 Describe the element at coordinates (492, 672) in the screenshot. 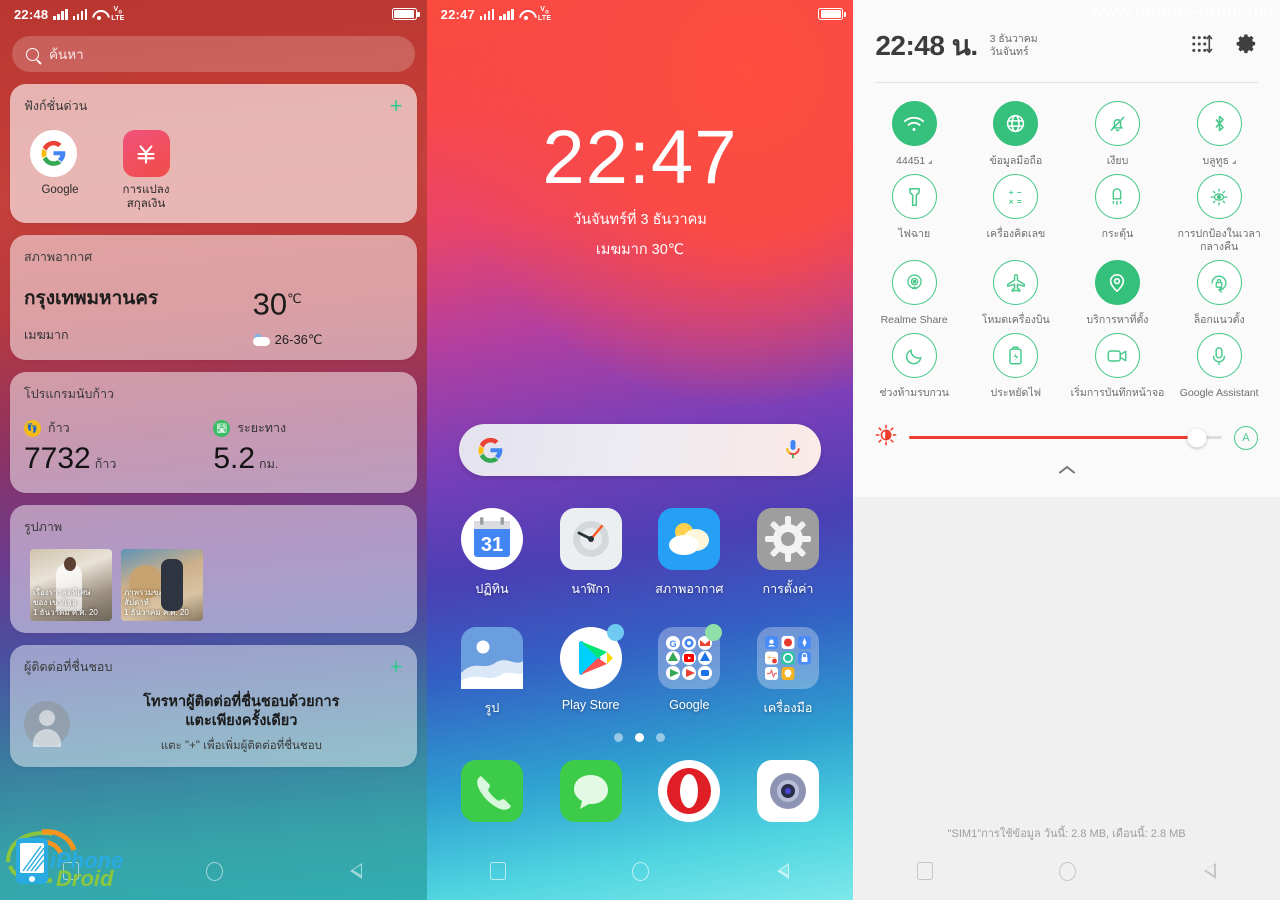

I see `app-photos: รูป` at that location.